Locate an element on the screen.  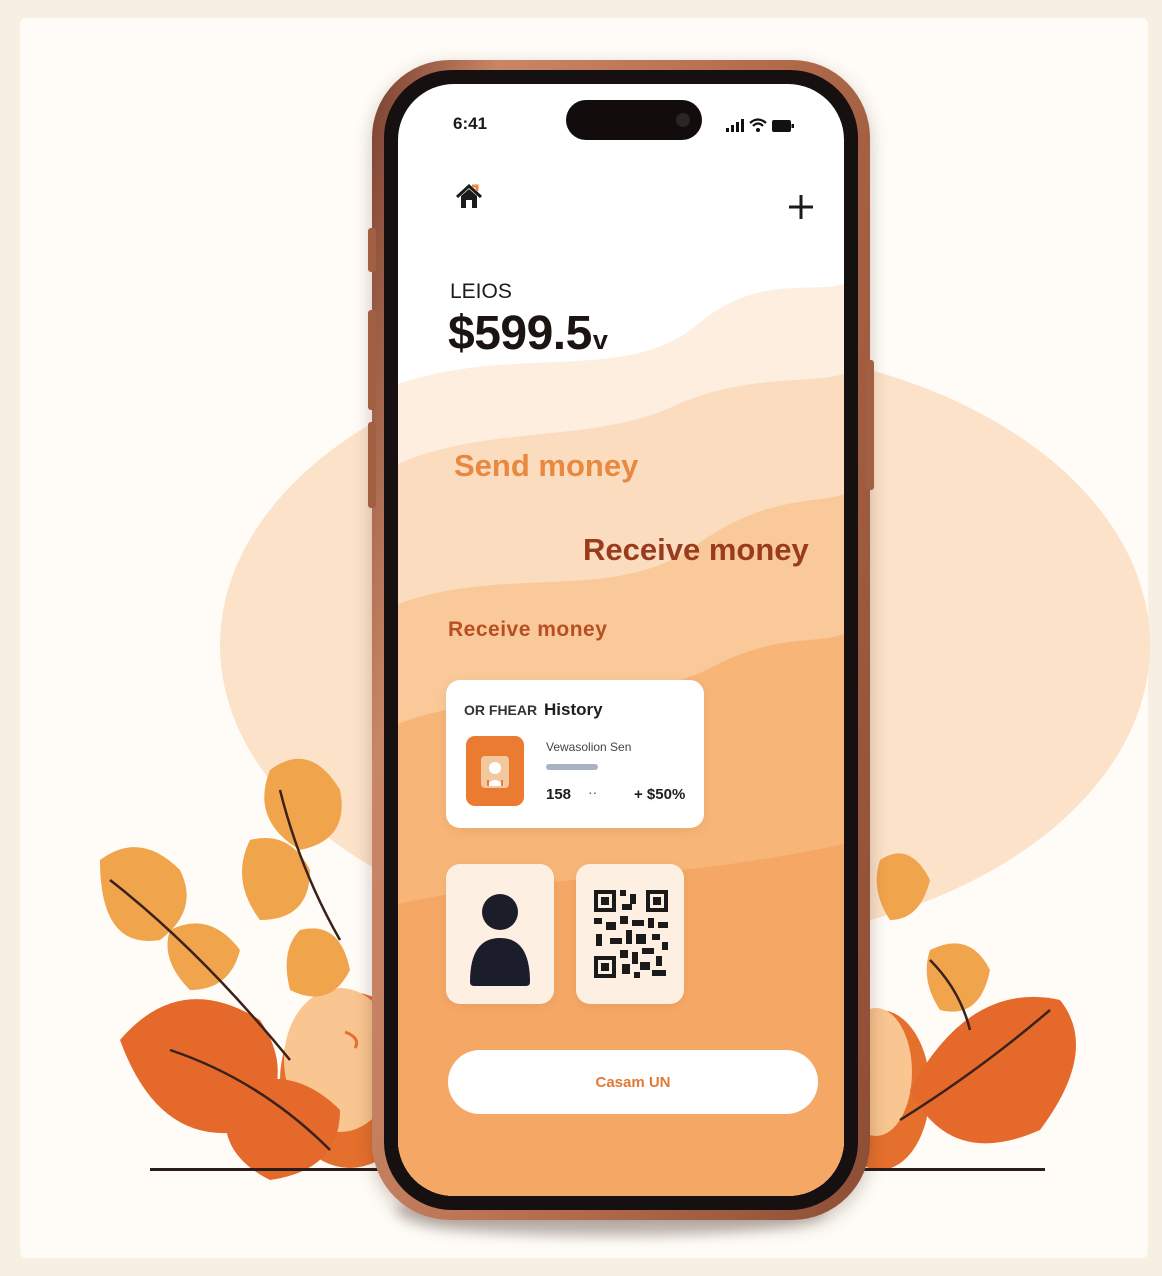
transaction-dots: ·· is located at coordinates (593, 792).